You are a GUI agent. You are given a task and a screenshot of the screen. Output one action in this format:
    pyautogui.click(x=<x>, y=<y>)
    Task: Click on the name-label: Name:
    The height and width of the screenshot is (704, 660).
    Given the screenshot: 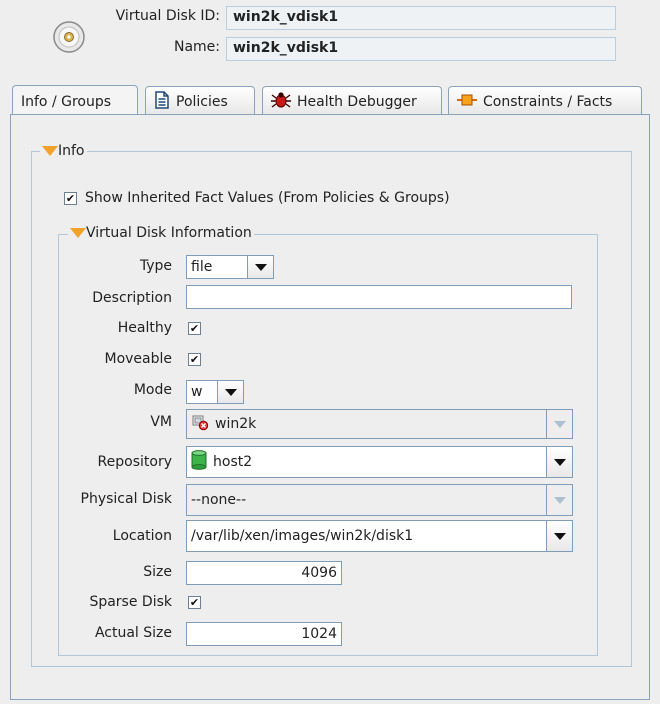 What is the action you would take?
    pyautogui.click(x=196, y=47)
    